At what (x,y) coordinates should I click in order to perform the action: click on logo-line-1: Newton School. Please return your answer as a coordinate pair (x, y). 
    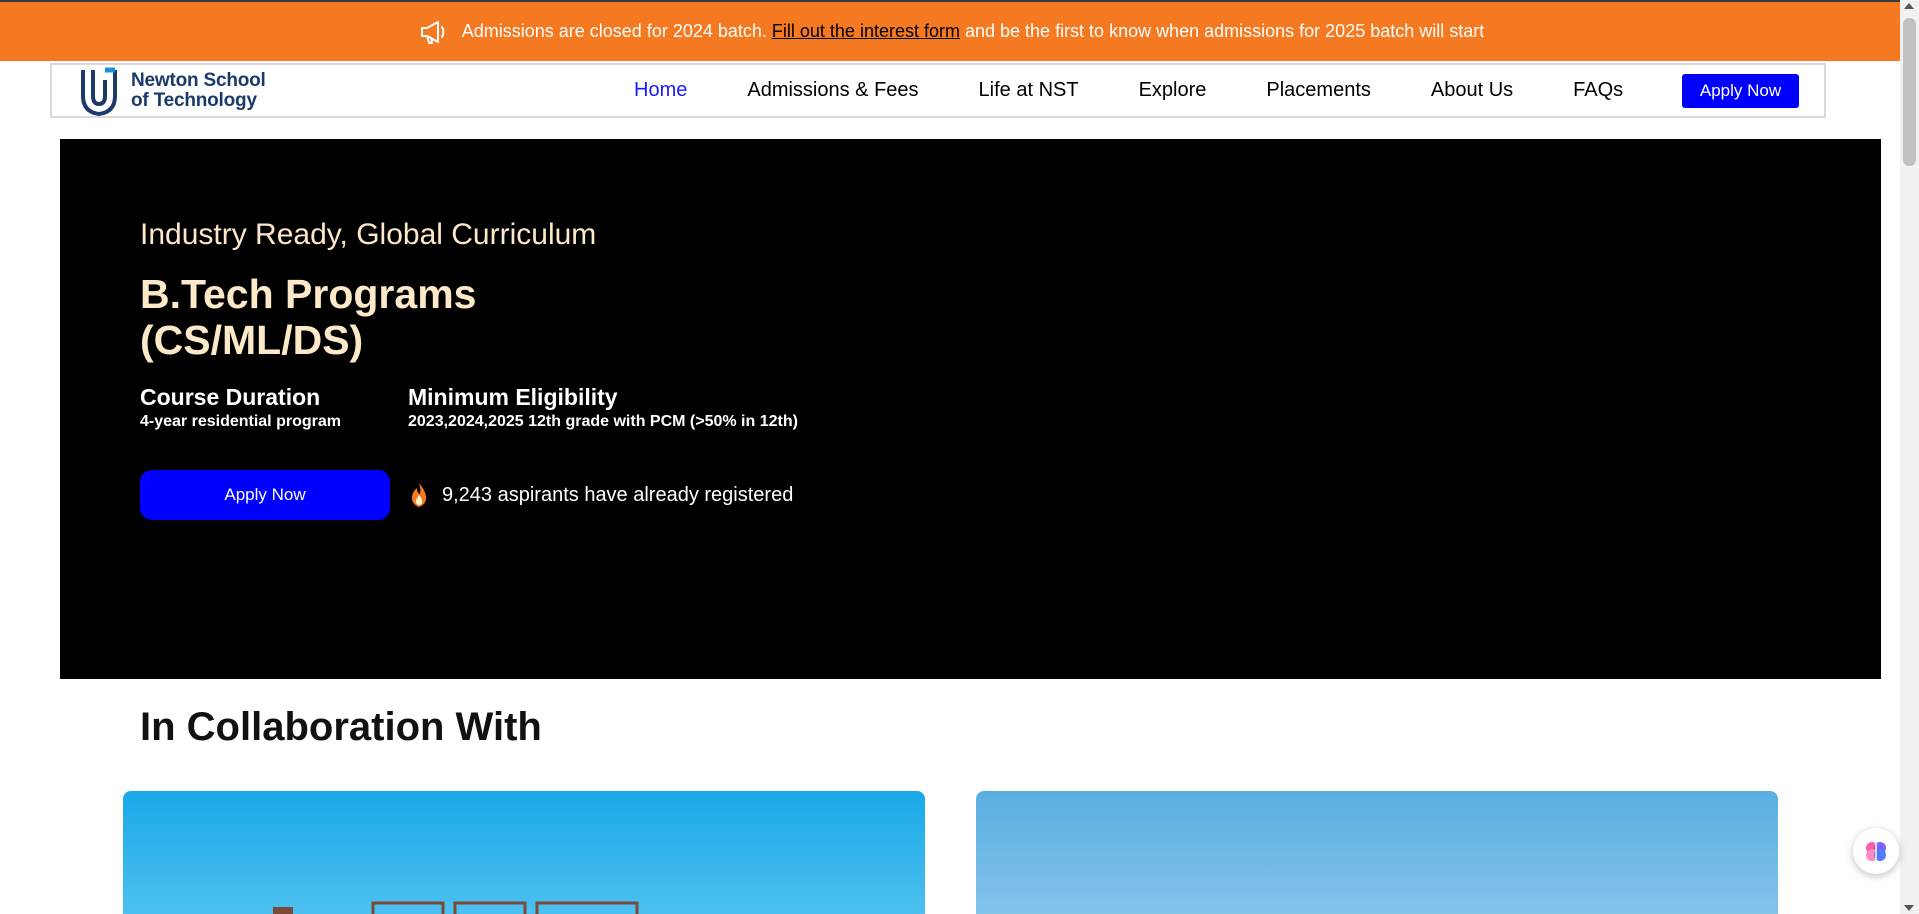
    Looking at the image, I should click on (198, 80).